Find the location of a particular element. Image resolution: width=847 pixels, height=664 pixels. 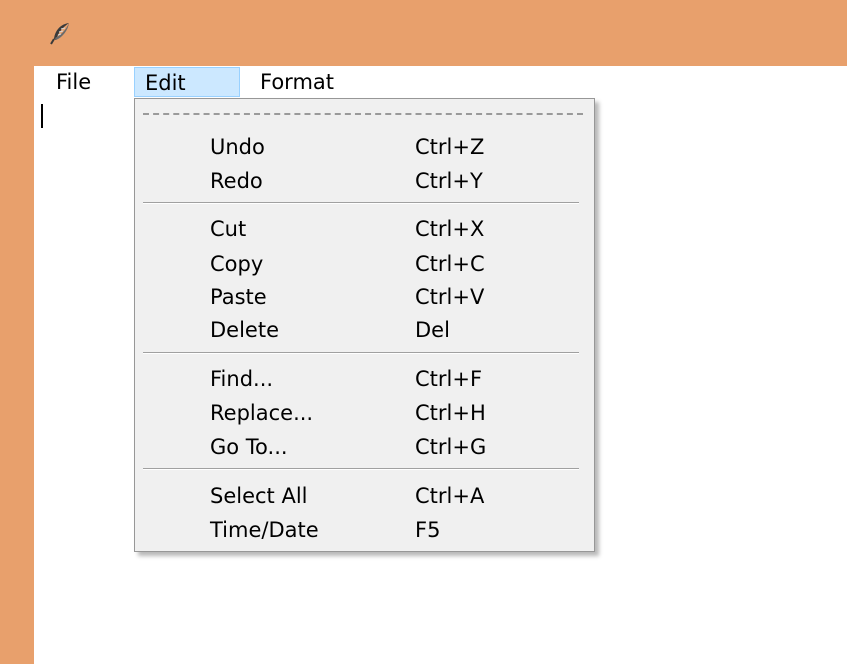

menu-item-label: Undo is located at coordinates (237, 147).